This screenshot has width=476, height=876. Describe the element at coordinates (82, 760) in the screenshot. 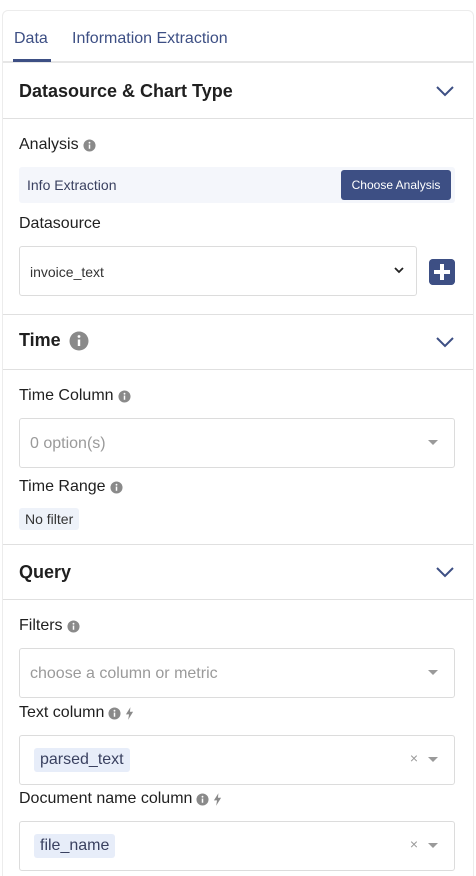

I see `text-column-tag: parsed_text` at that location.